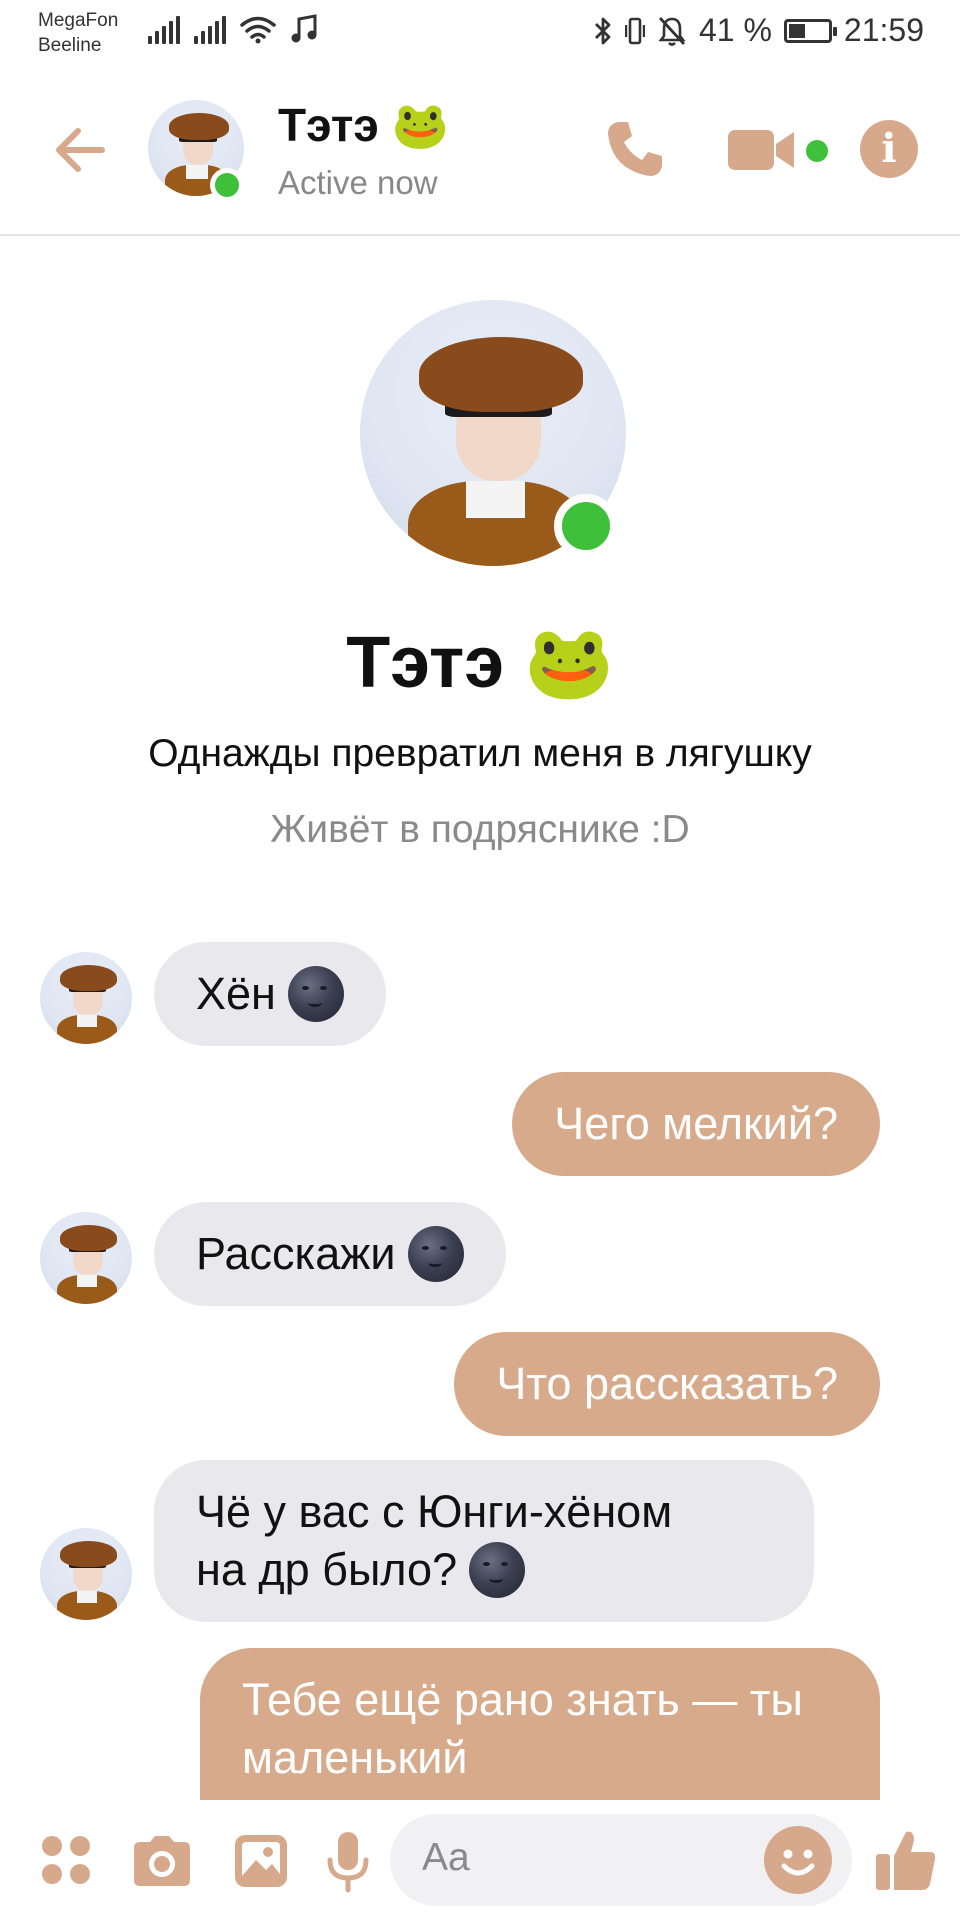  I want to click on apps-grid-icon, so click(66, 1860).